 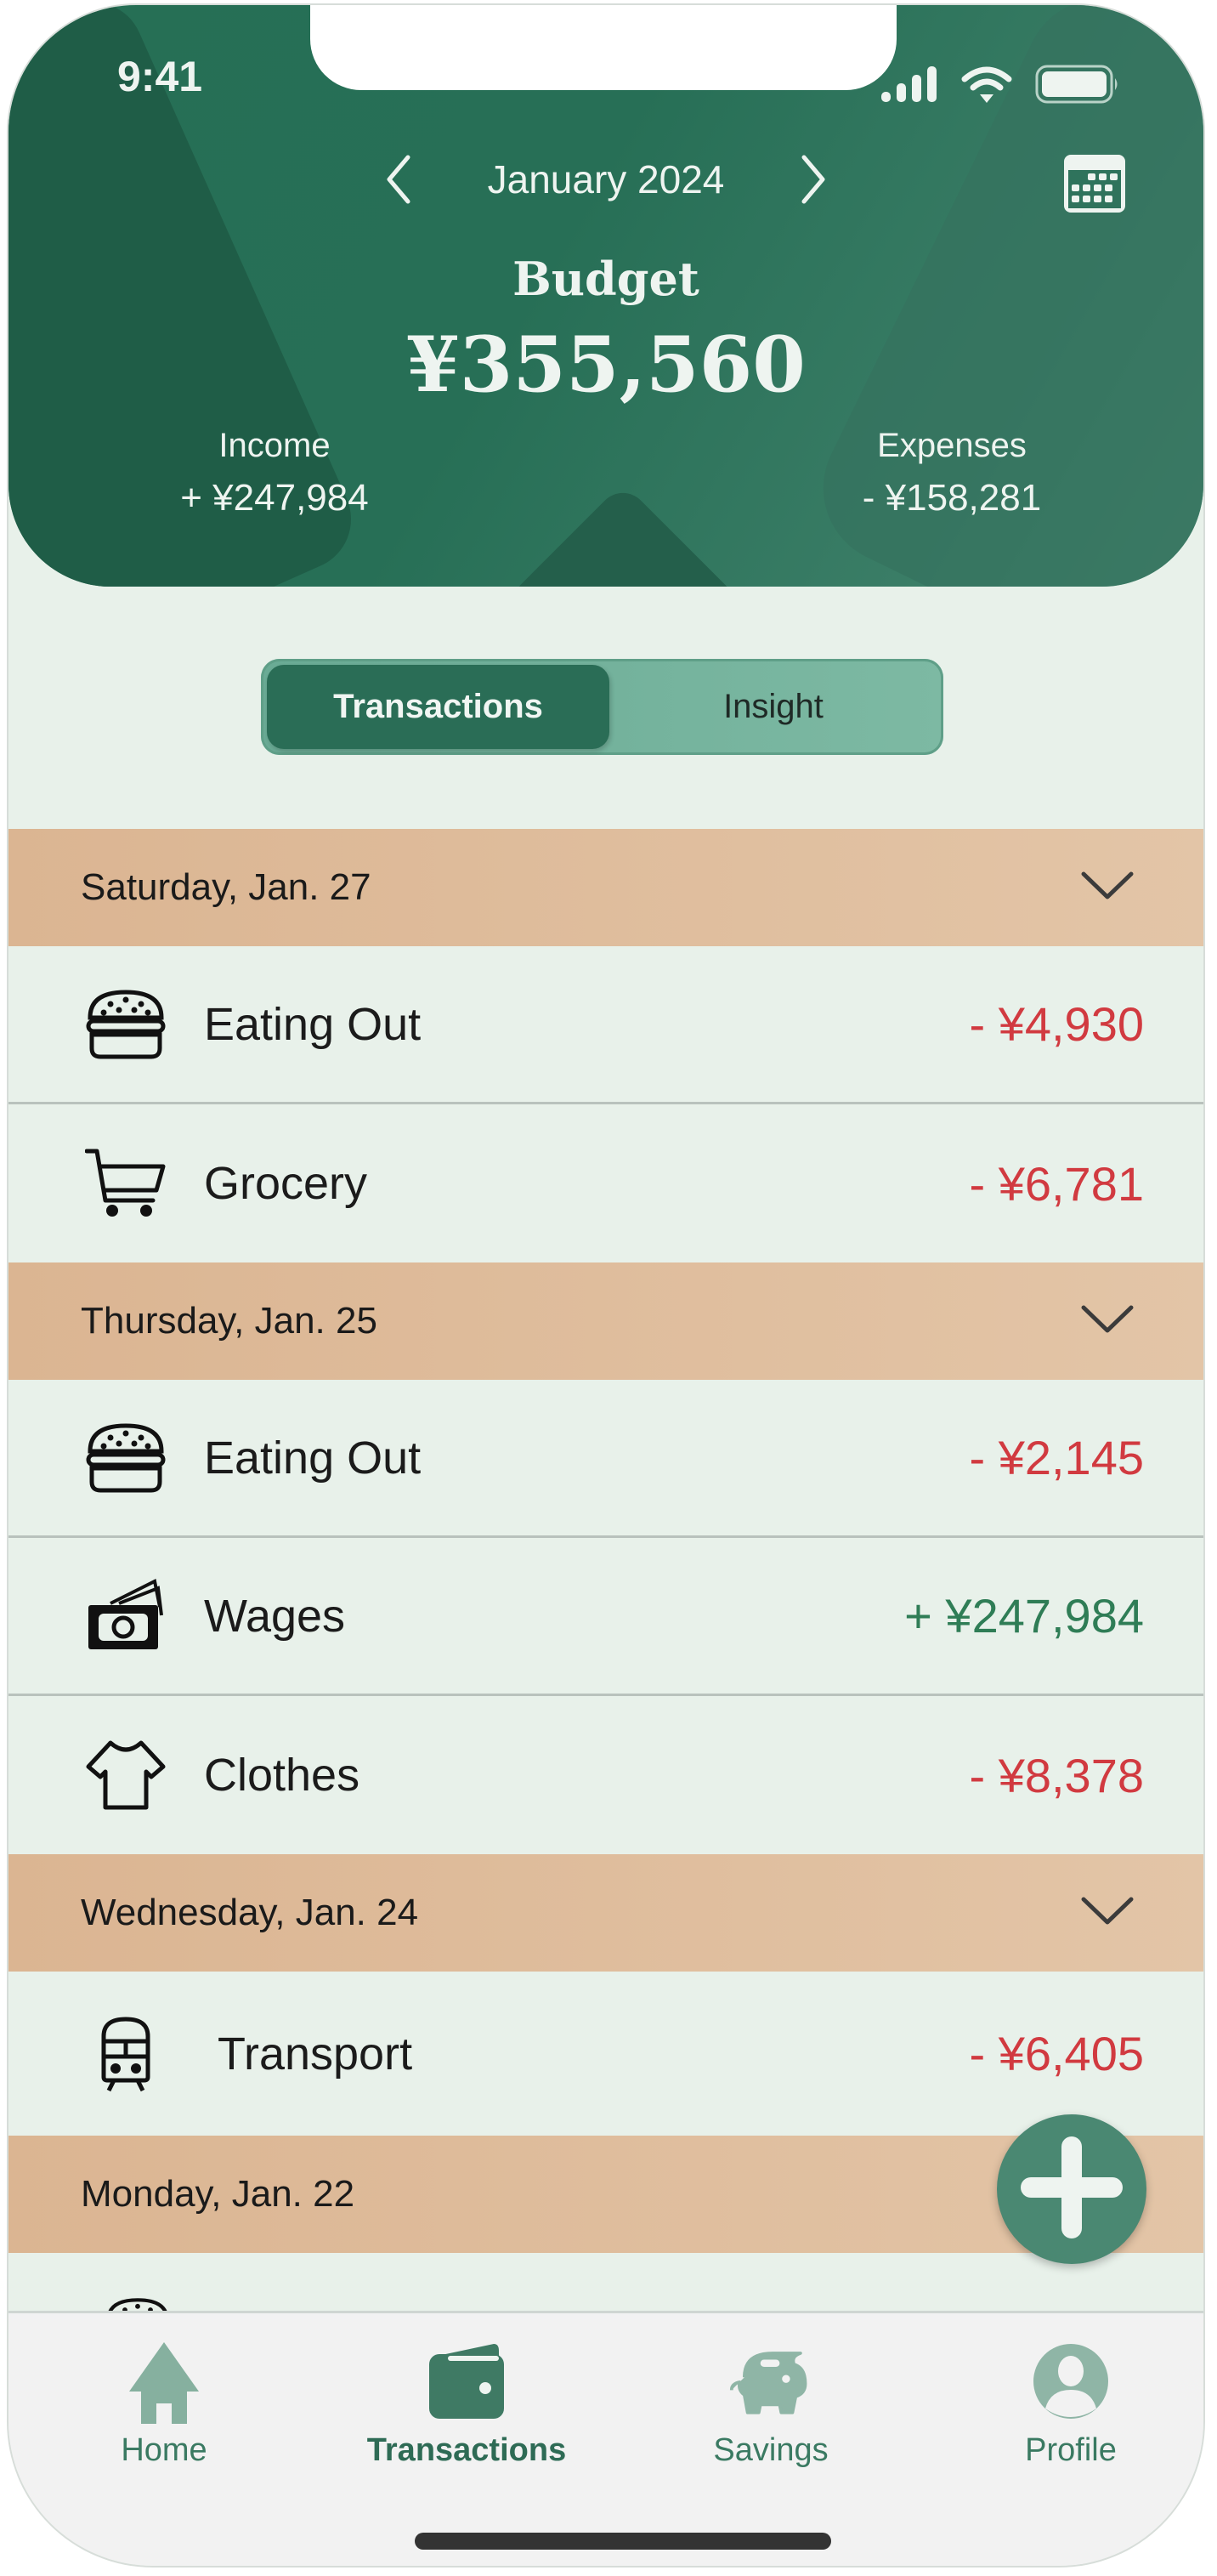 I want to click on transaction-row: Eating Out - ¥2,145, so click(x=605, y=1459).